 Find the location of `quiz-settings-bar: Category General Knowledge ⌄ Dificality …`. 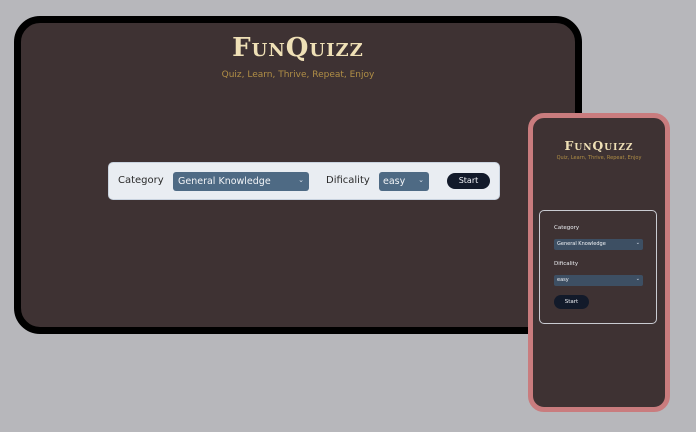

quiz-settings-bar: Category General Knowledge ⌄ Dificality … is located at coordinates (304, 181).